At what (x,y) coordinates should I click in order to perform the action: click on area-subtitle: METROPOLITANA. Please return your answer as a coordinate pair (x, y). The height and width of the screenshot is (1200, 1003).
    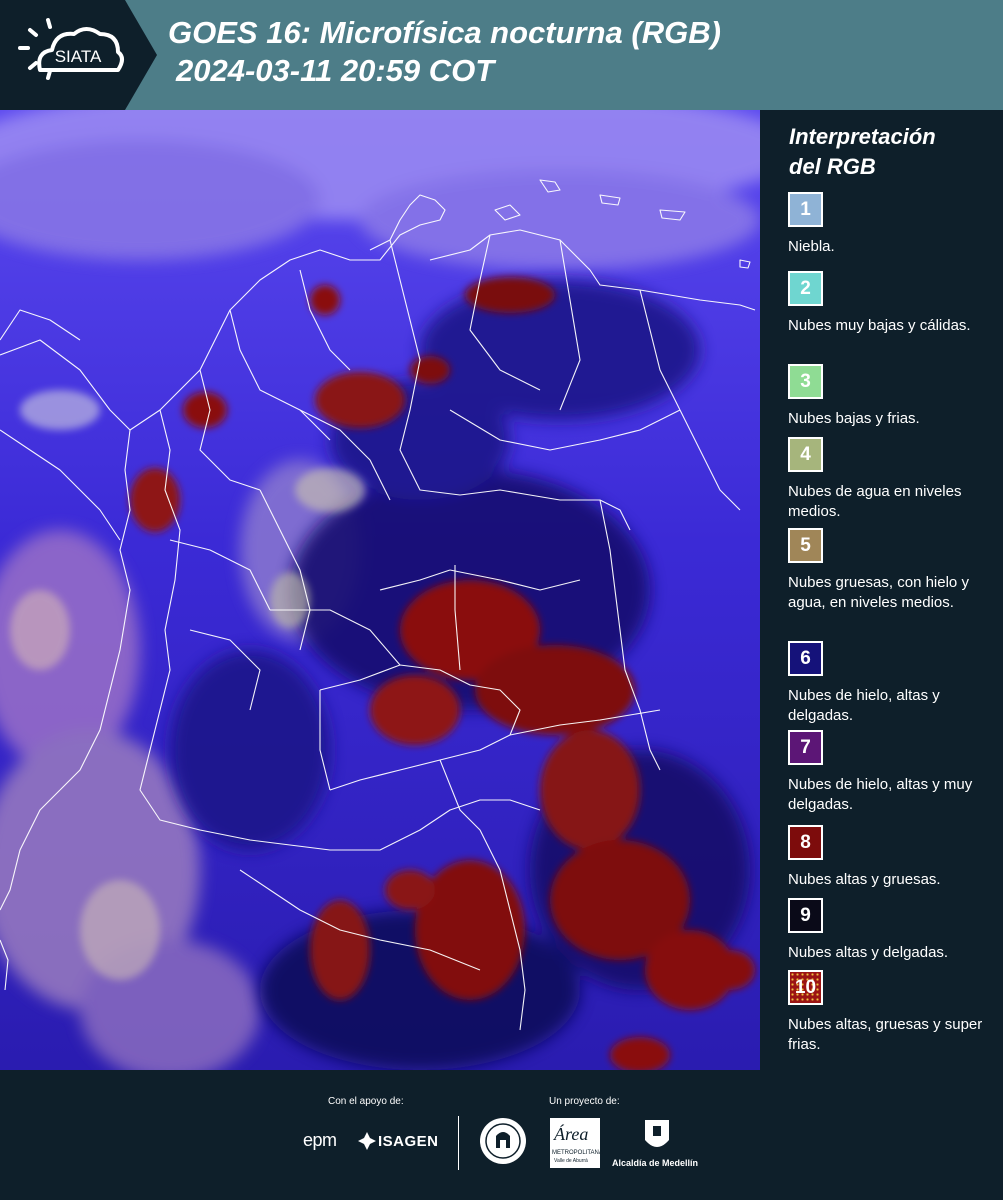
    Looking at the image, I should click on (577, 1153).